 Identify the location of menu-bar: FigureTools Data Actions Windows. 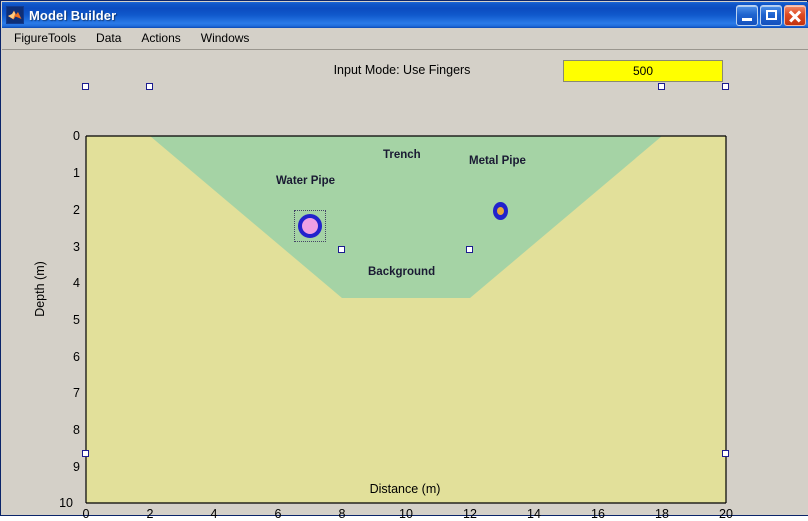
(405, 39).